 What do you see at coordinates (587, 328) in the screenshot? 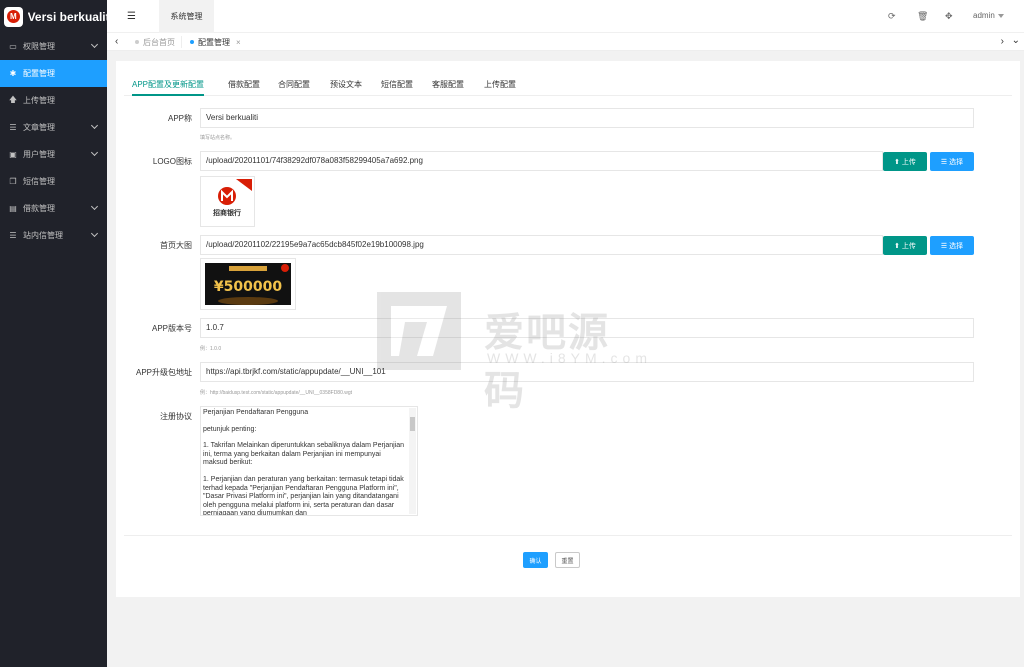
I see `version-input: 1.0.7` at bounding box center [587, 328].